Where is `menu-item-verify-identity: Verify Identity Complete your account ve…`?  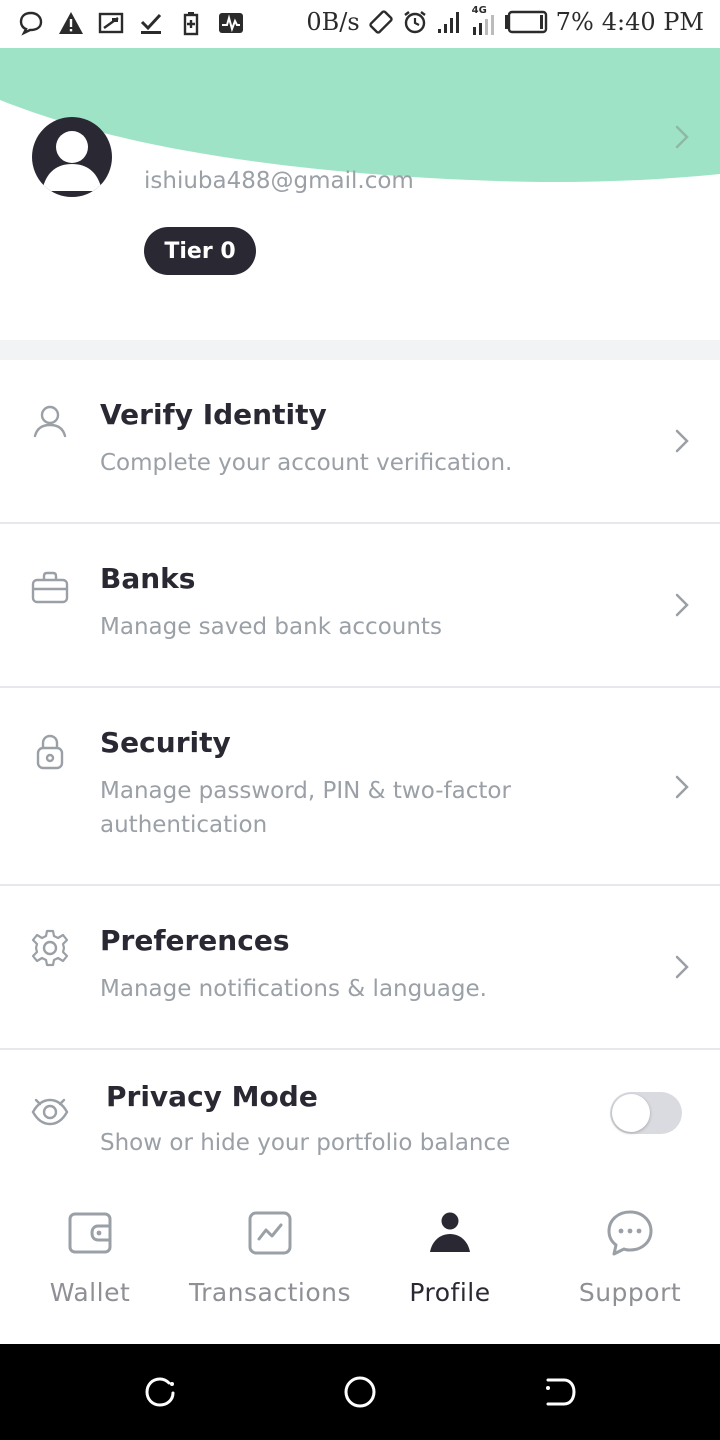 menu-item-verify-identity: Verify Identity Complete your account ve… is located at coordinates (360, 442).